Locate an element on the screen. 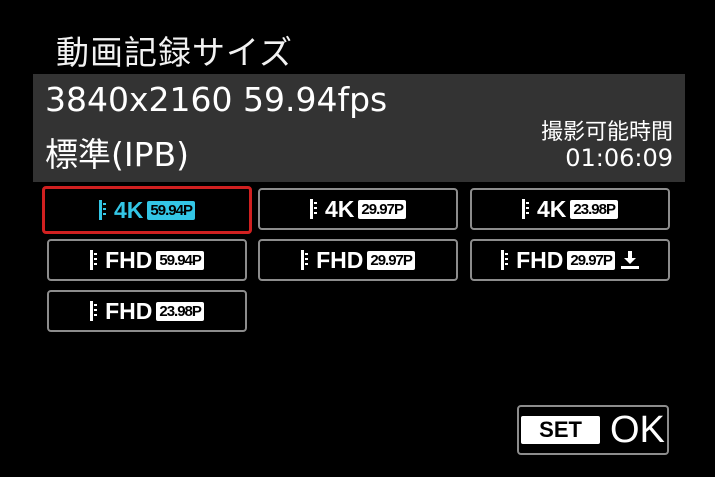  rec-time-label: 撮影可能時間 is located at coordinates (606, 132).